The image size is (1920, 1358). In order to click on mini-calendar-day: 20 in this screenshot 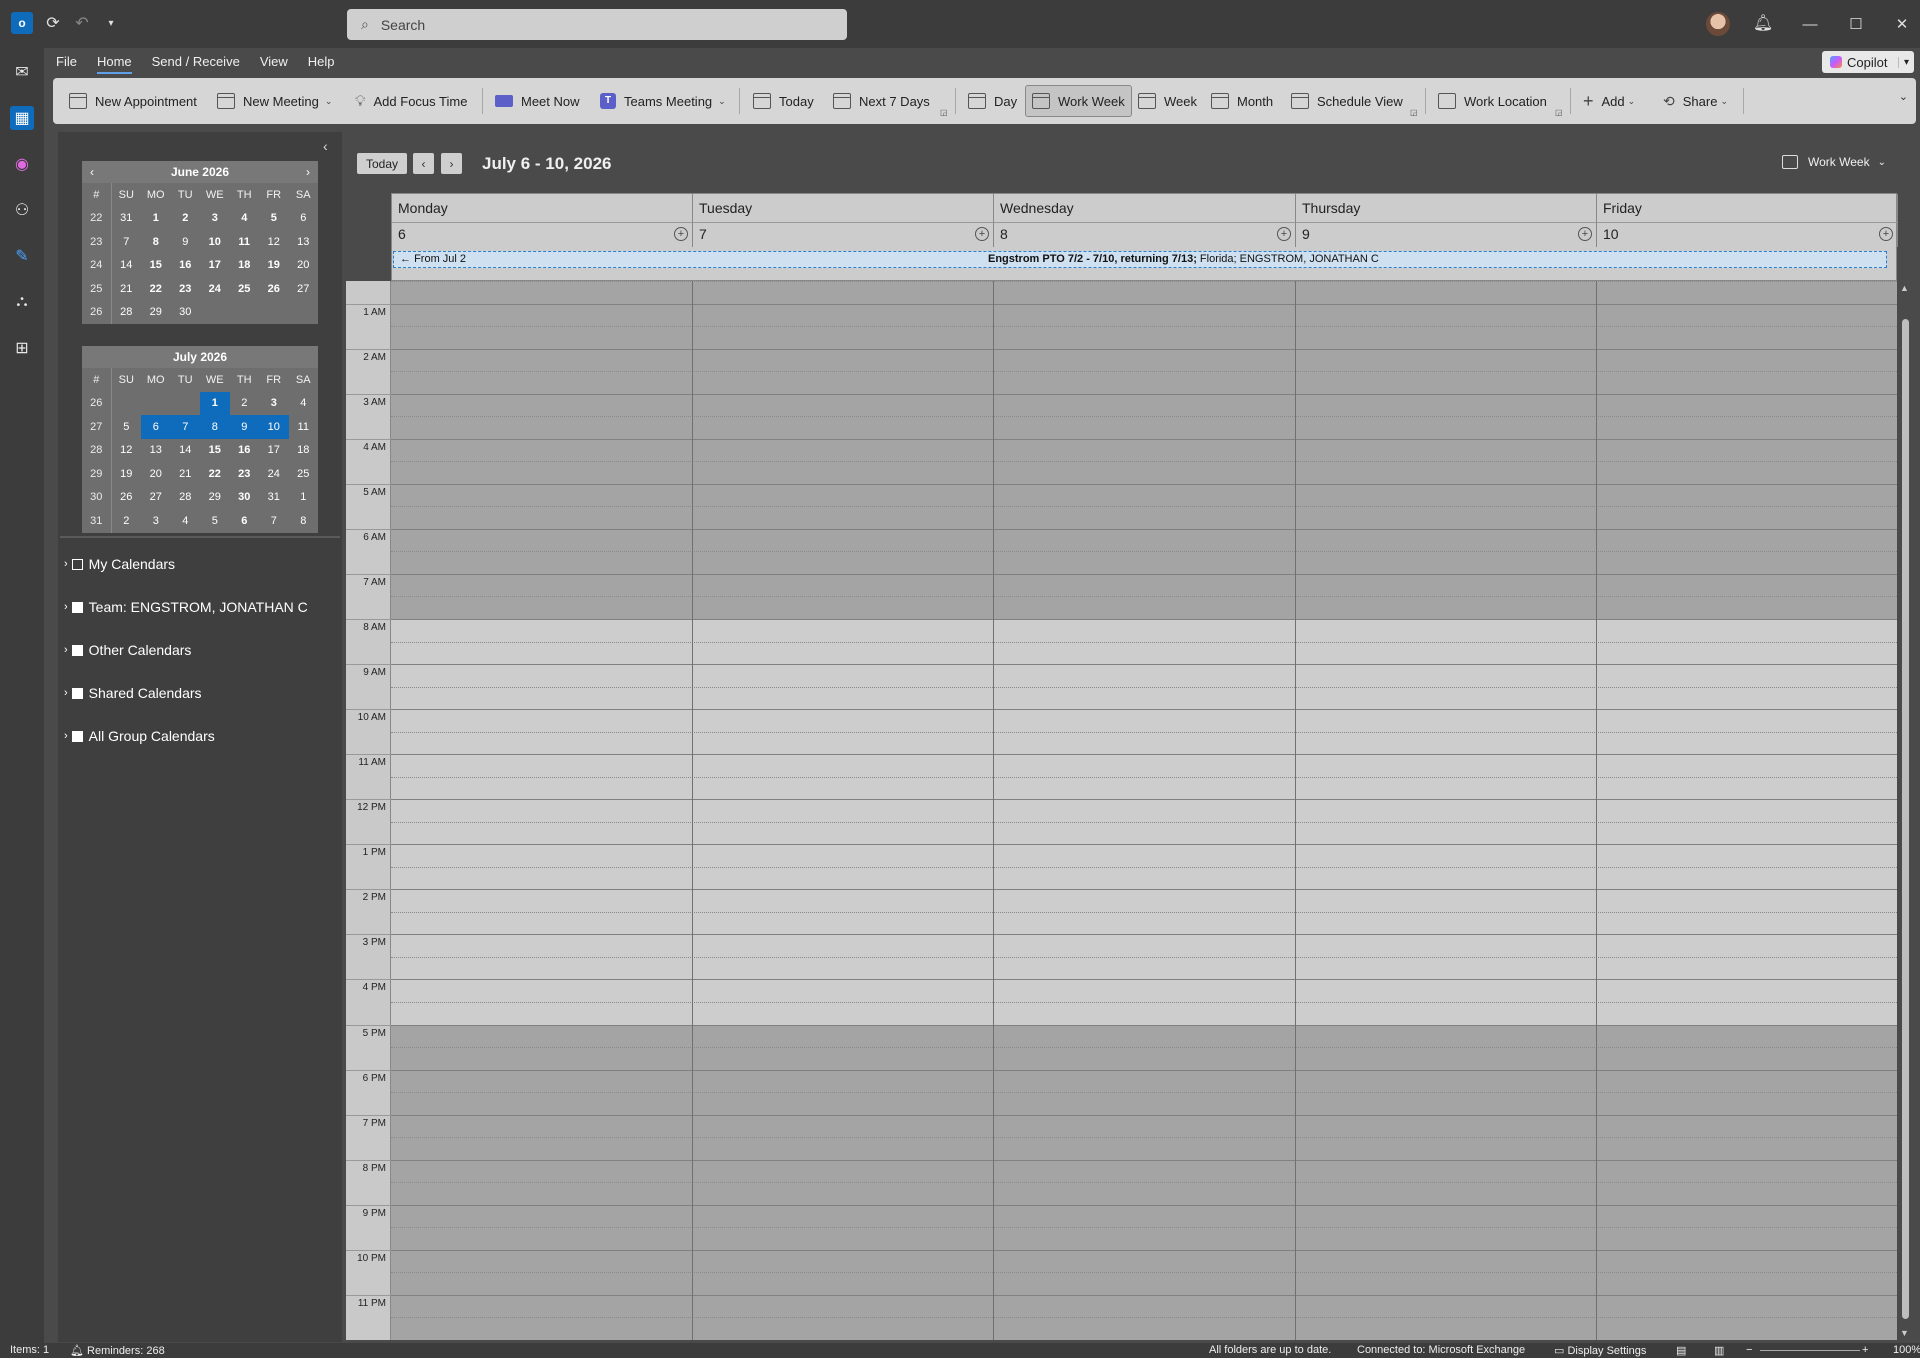, I will do `click(156, 474)`.